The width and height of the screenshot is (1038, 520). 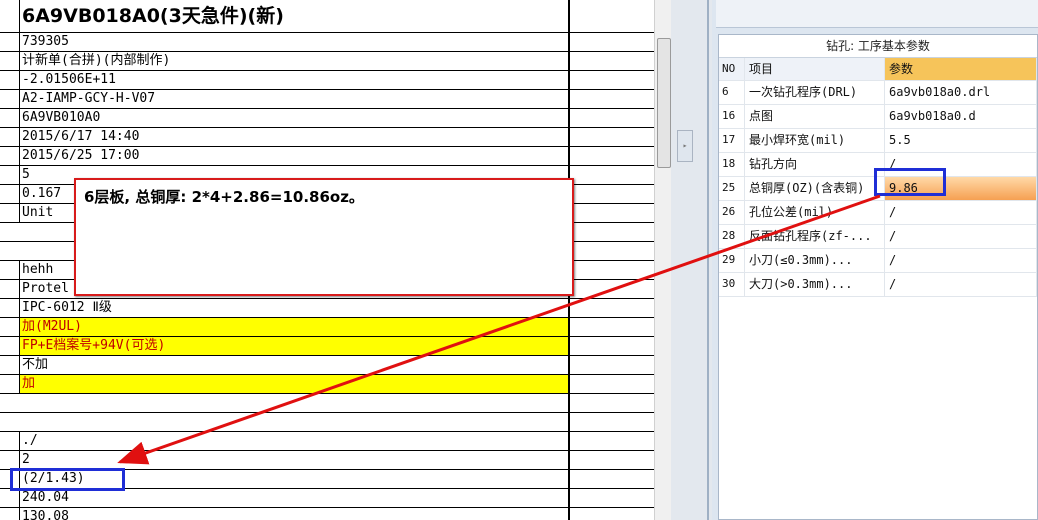 What do you see at coordinates (708, 260) in the screenshot?
I see `splitter-line` at bounding box center [708, 260].